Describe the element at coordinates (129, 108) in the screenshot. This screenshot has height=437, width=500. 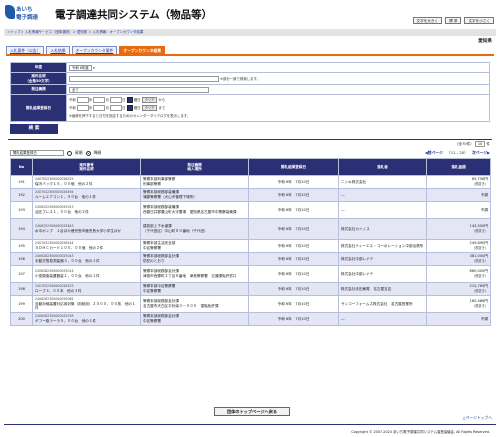
I see `to-calendar-icon` at that location.